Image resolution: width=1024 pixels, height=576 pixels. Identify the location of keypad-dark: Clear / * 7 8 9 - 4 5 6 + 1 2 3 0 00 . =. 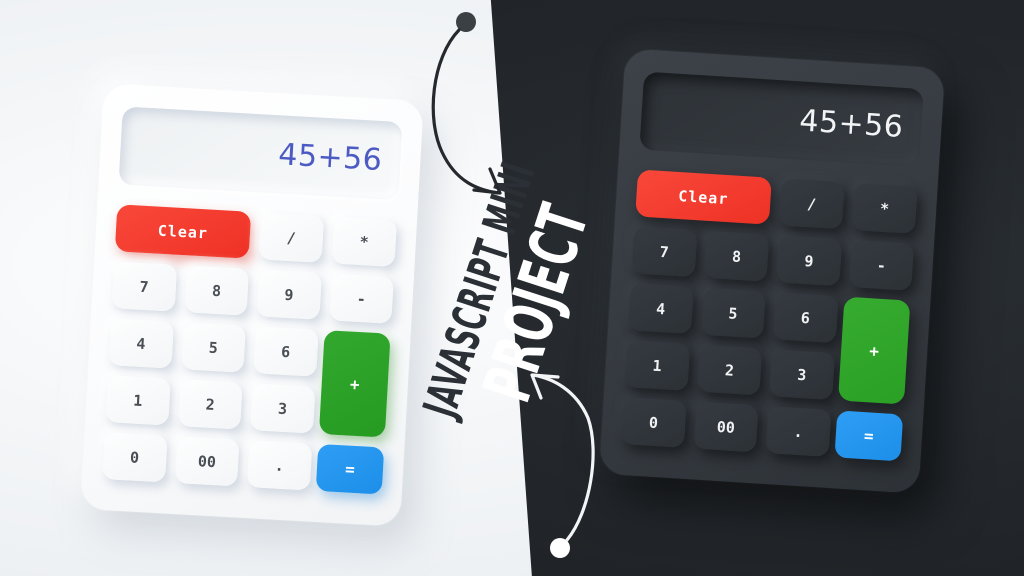
(769, 315).